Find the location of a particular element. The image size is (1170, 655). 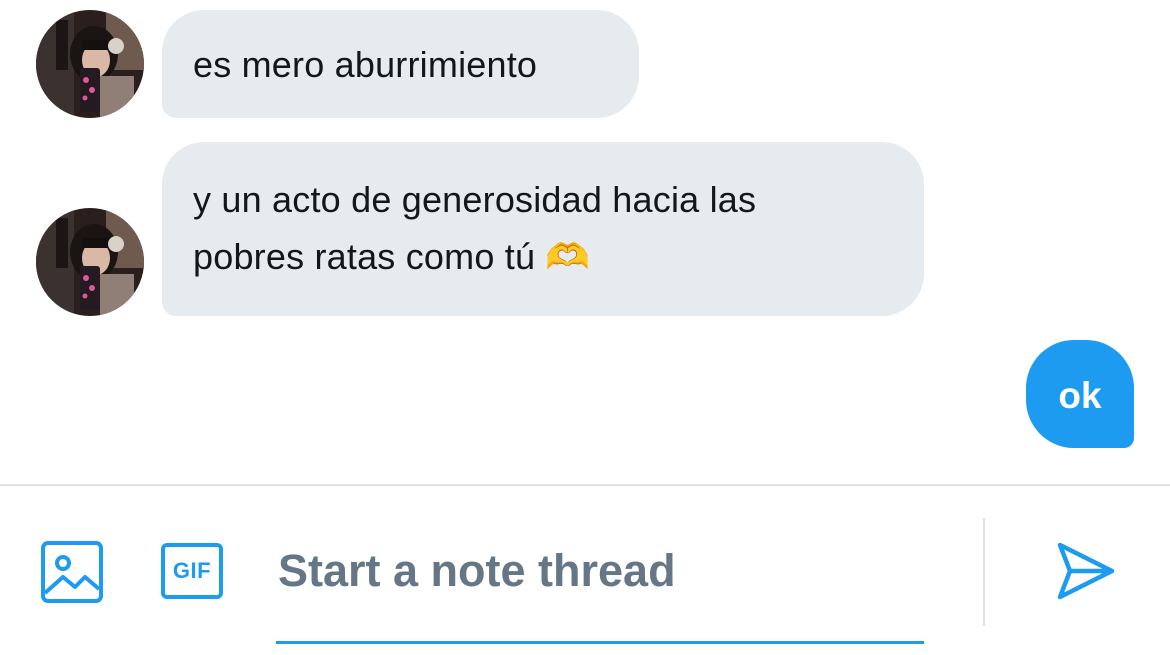

note-thread-input is located at coordinates (601, 571).